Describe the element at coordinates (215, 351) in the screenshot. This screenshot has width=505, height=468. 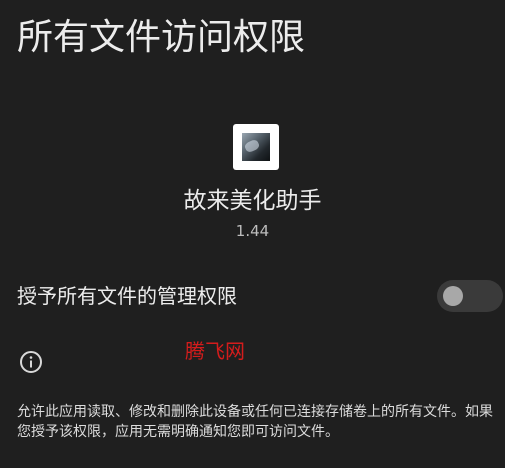
I see `watermark-text: 腾飞网` at that location.